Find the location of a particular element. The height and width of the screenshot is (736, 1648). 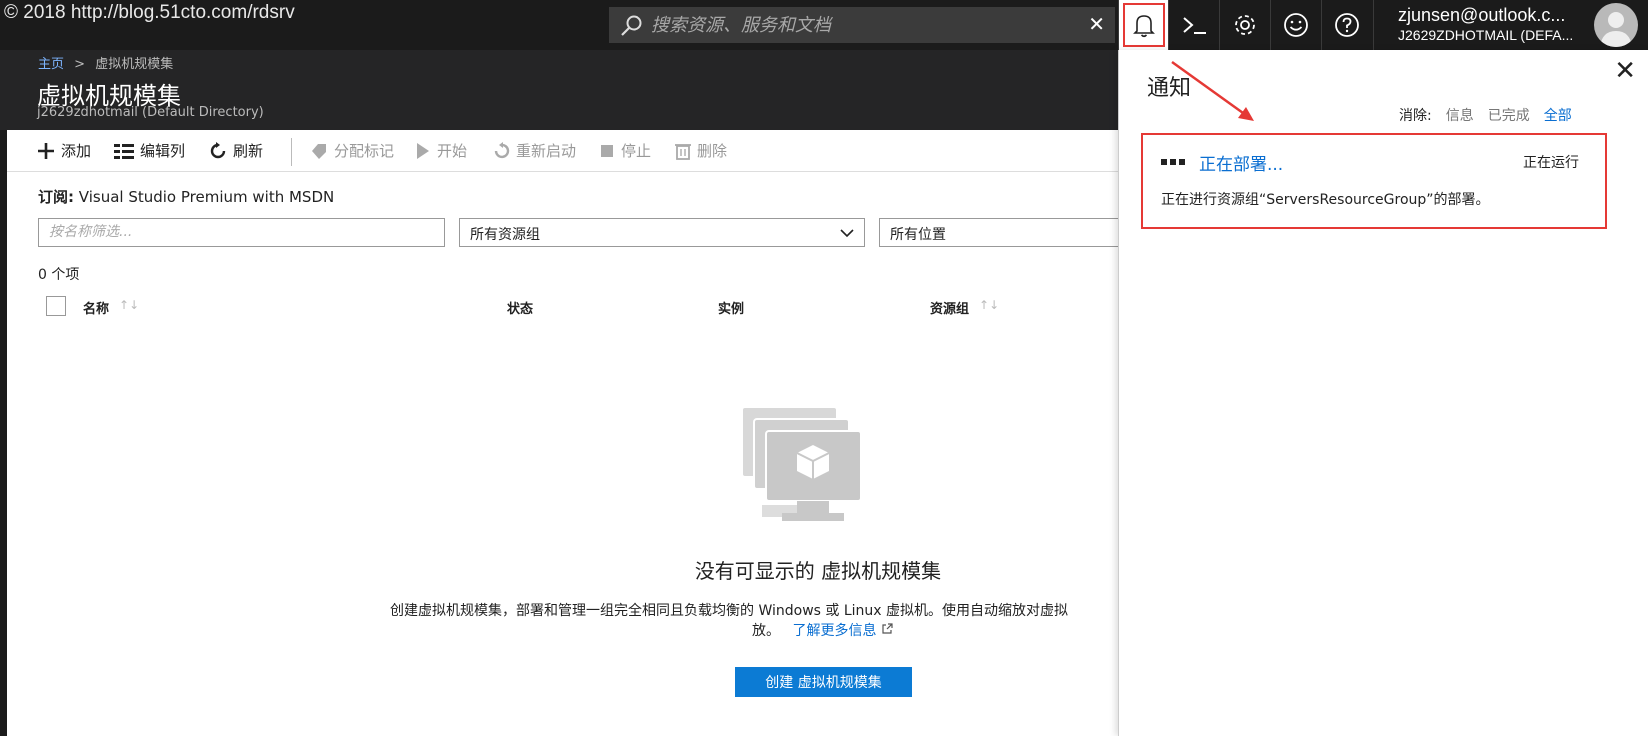

toolbar-separator is located at coordinates (291, 152).